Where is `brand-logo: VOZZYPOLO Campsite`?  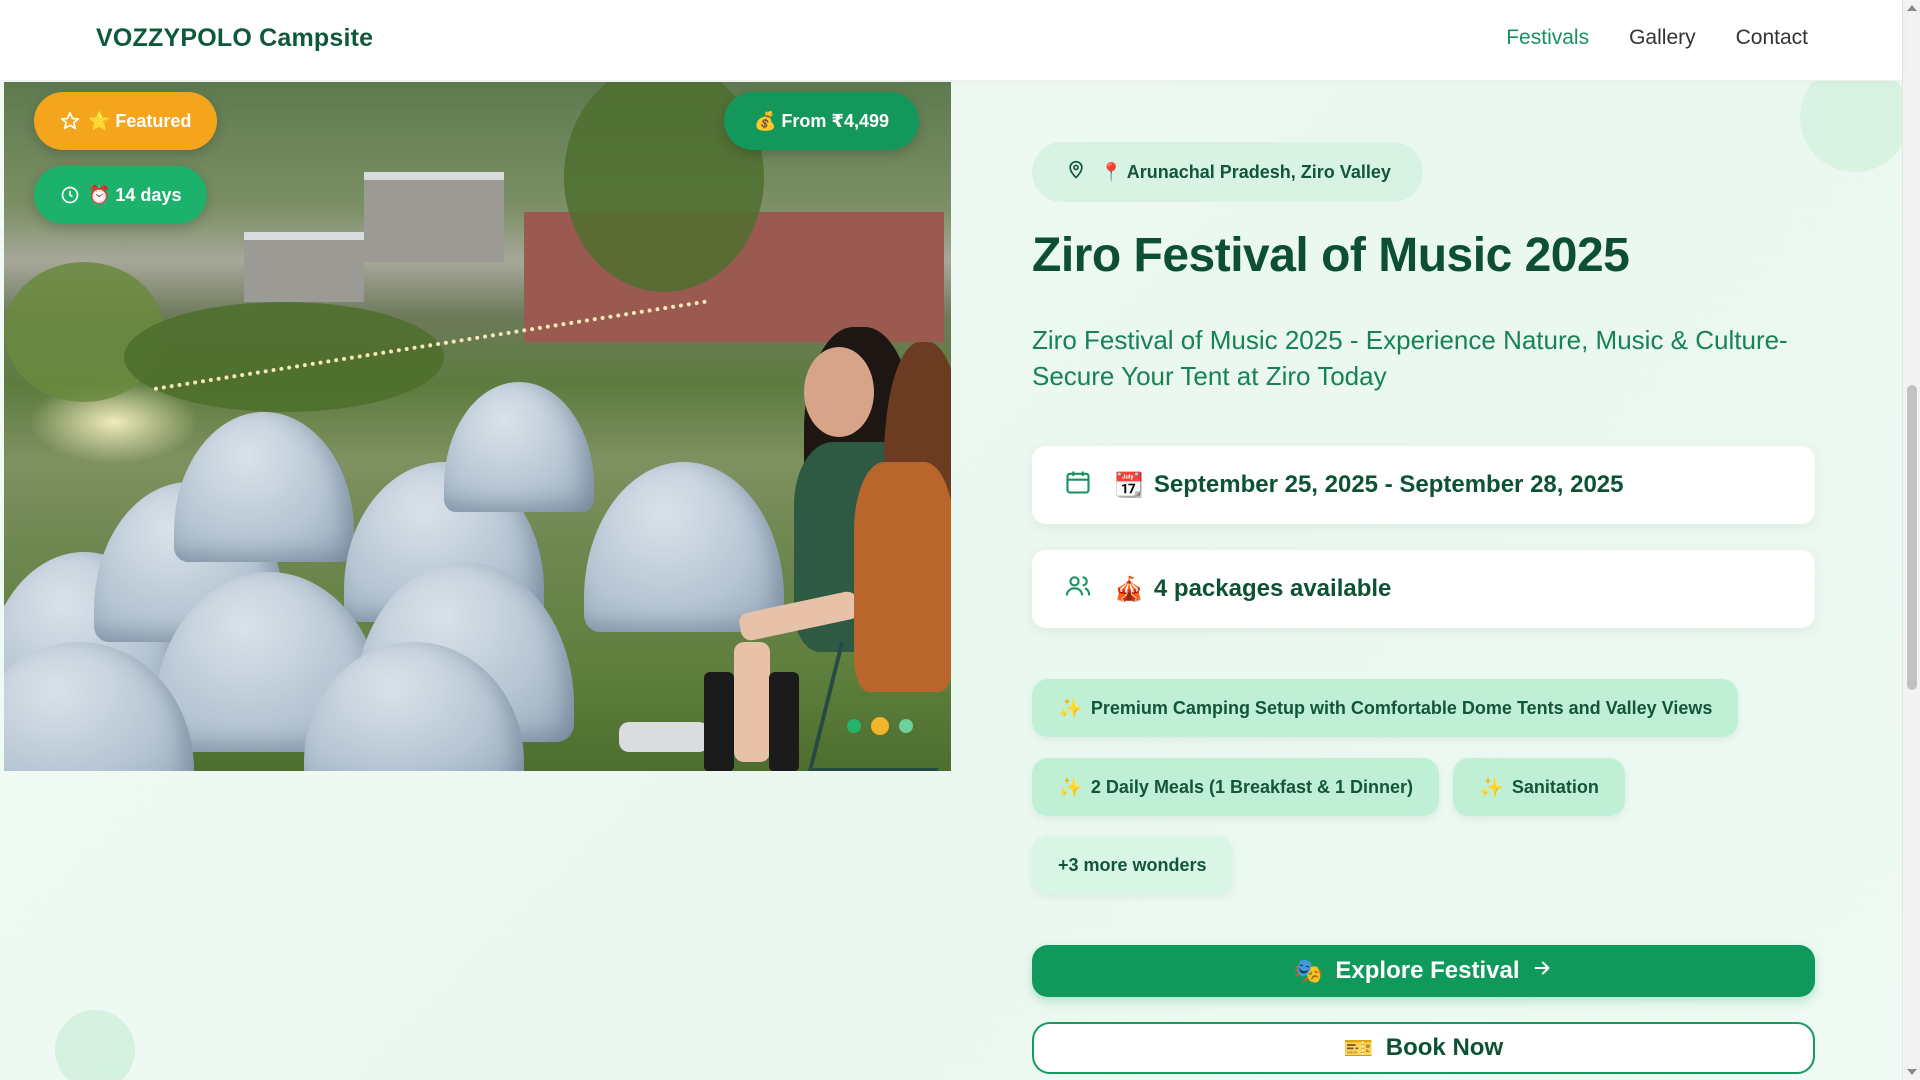 brand-logo: VOZZYPOLO Campsite is located at coordinates (234, 38).